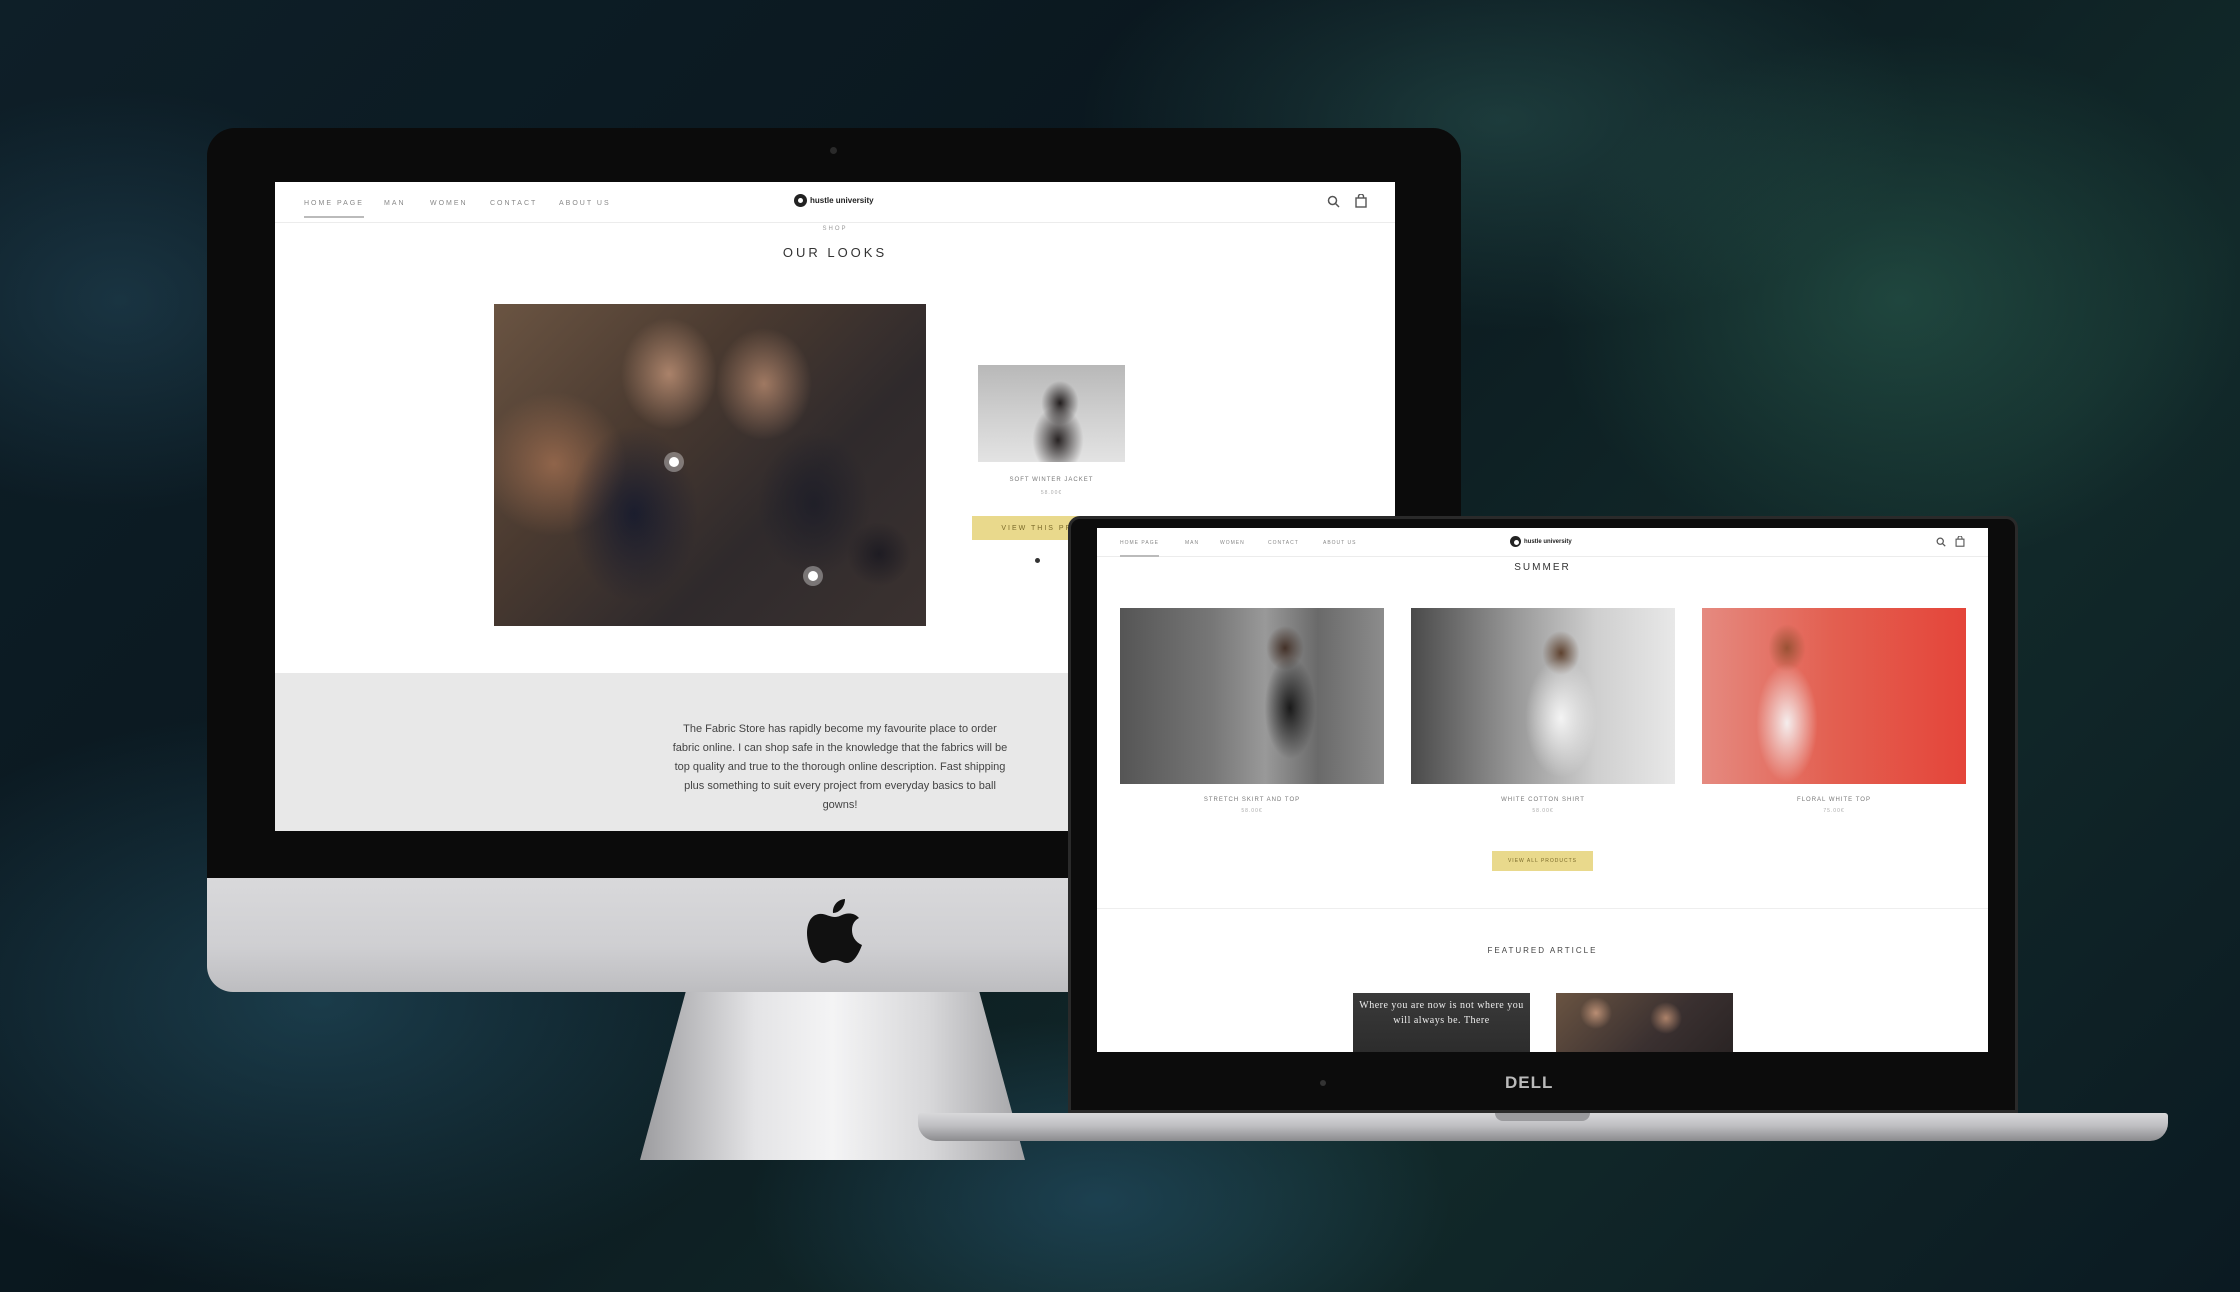  What do you see at coordinates (1323, 1083) in the screenshot?
I see `laptop-led` at bounding box center [1323, 1083].